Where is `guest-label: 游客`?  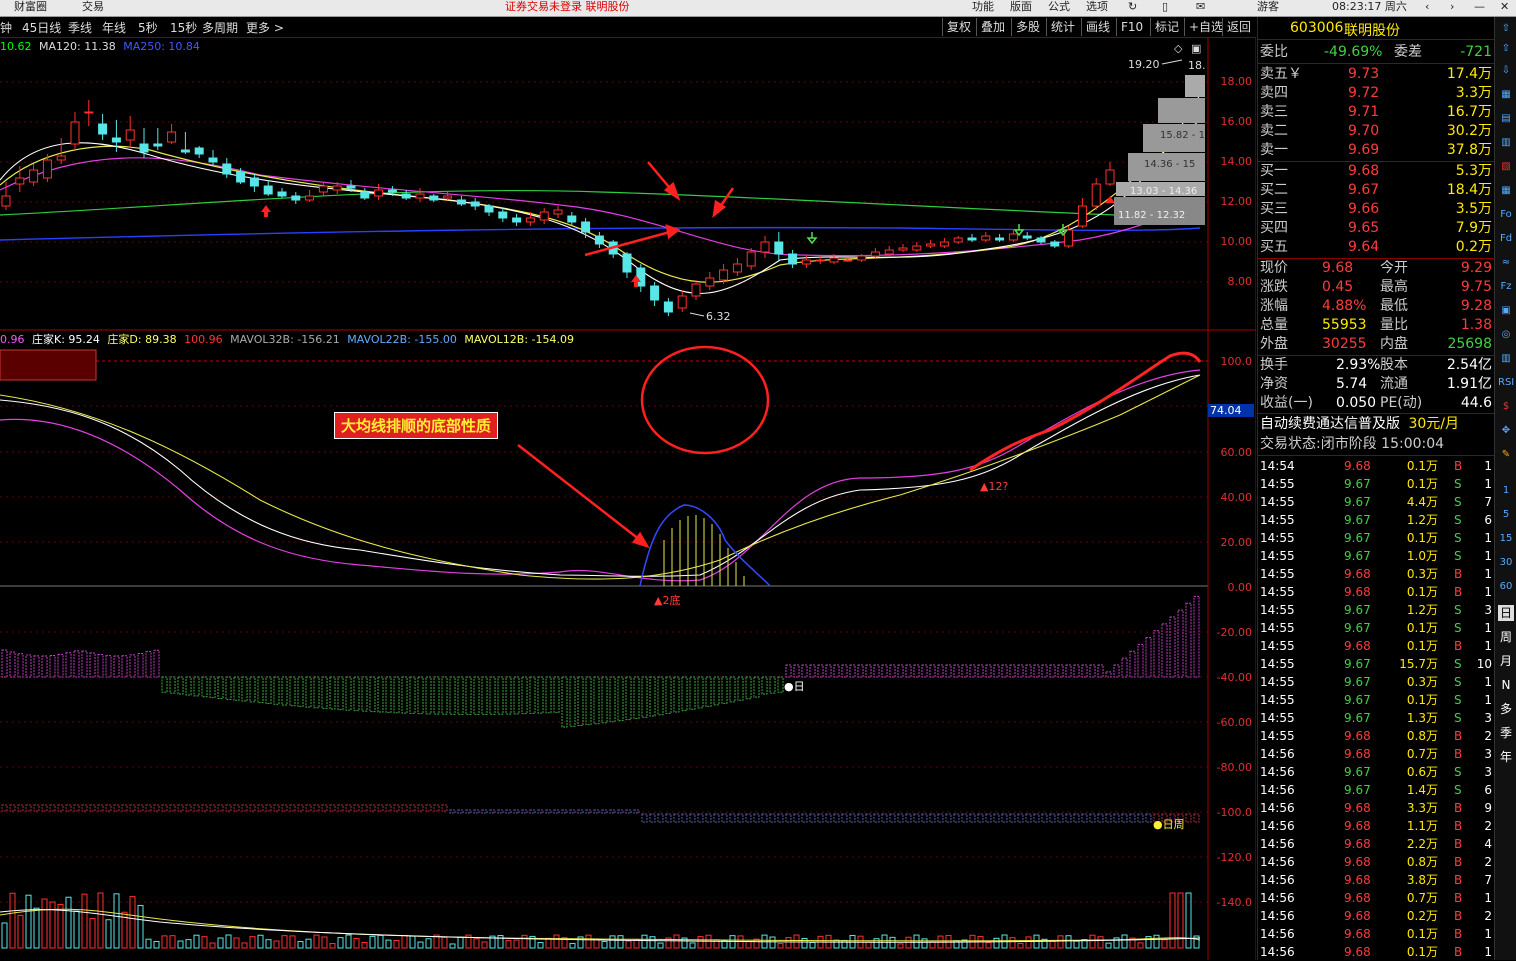
guest-label: 游客 is located at coordinates (1268, 7).